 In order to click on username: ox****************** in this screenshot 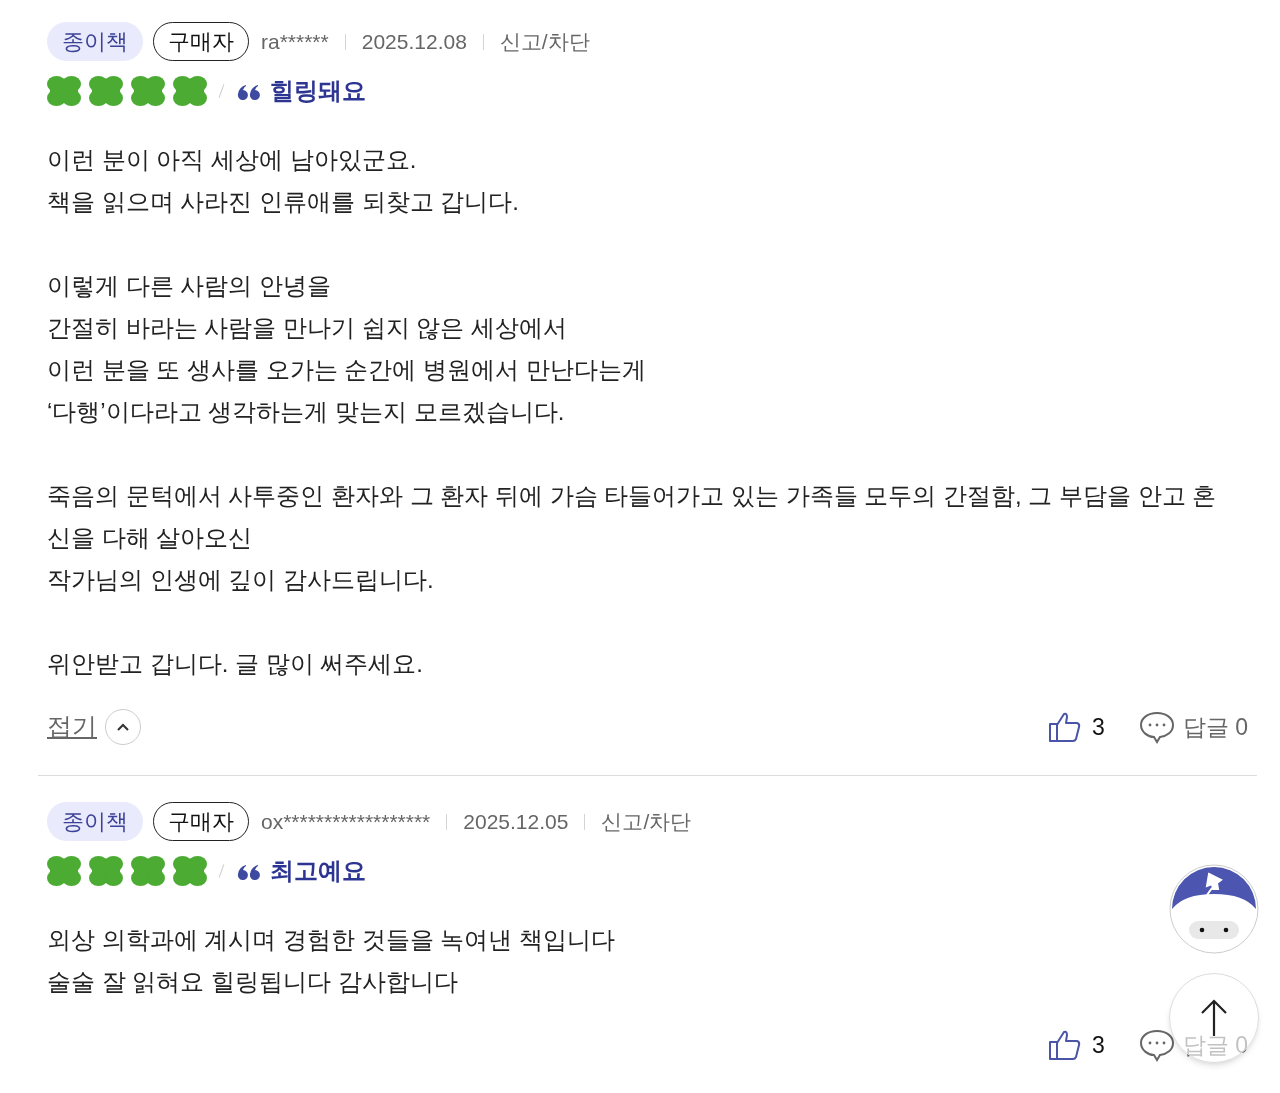, I will do `click(346, 821)`.